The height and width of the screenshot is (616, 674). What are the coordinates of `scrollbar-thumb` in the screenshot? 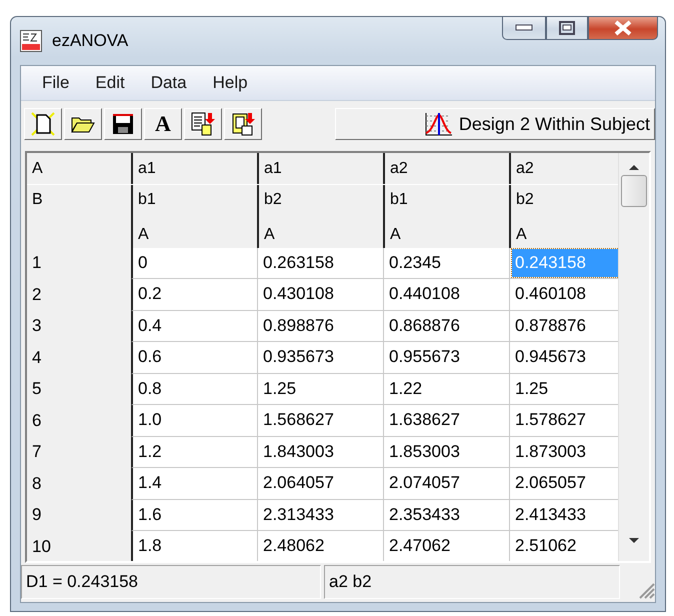 It's located at (634, 191).